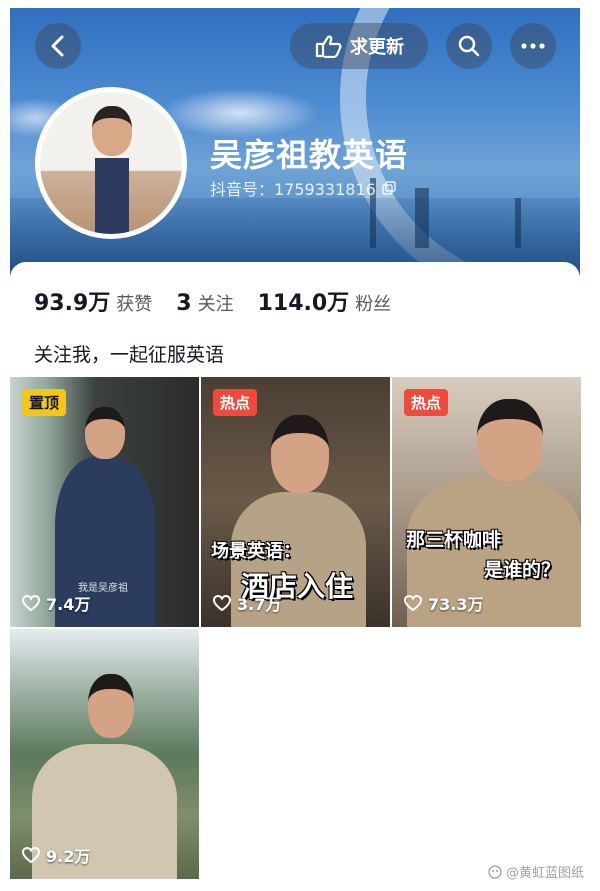 The image size is (600, 891). I want to click on more-options-button, so click(533, 46).